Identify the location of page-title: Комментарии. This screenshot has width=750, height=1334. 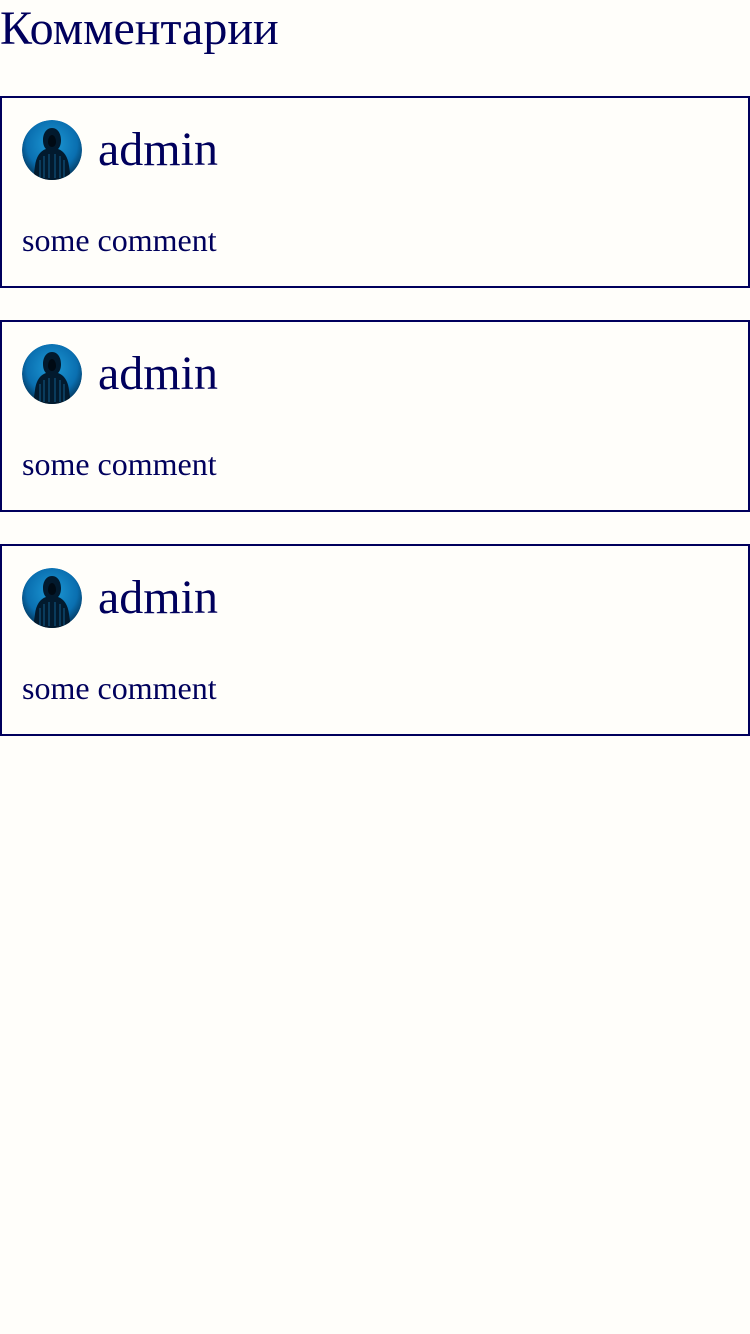
(139, 28).